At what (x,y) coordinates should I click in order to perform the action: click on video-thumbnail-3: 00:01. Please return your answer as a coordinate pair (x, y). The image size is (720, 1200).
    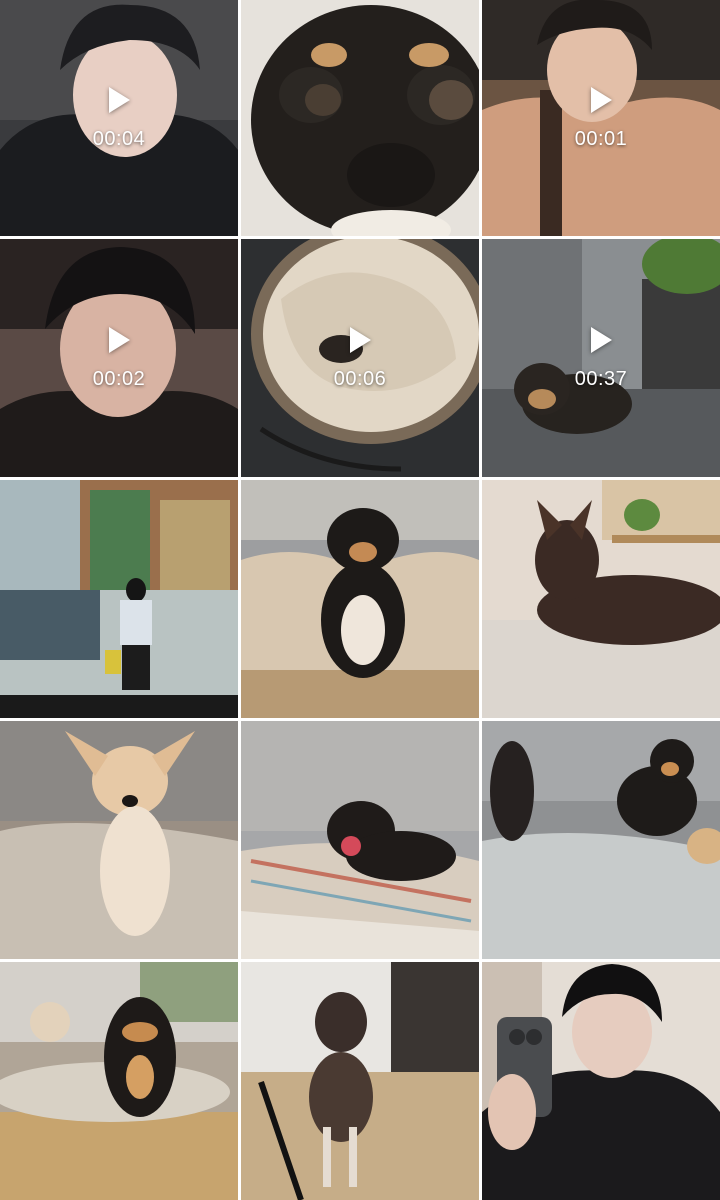
    Looking at the image, I should click on (601, 118).